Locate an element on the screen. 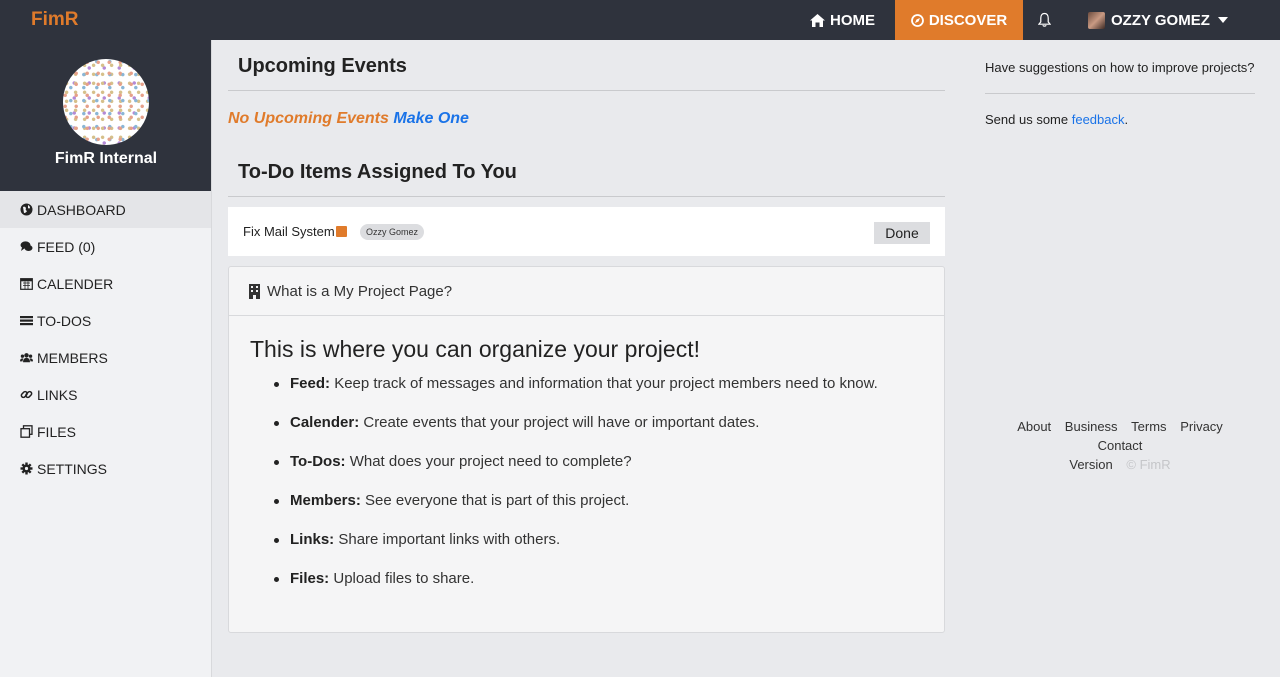 The height and width of the screenshot is (677, 1280). footer-link-privacy: Privacy is located at coordinates (1201, 426).